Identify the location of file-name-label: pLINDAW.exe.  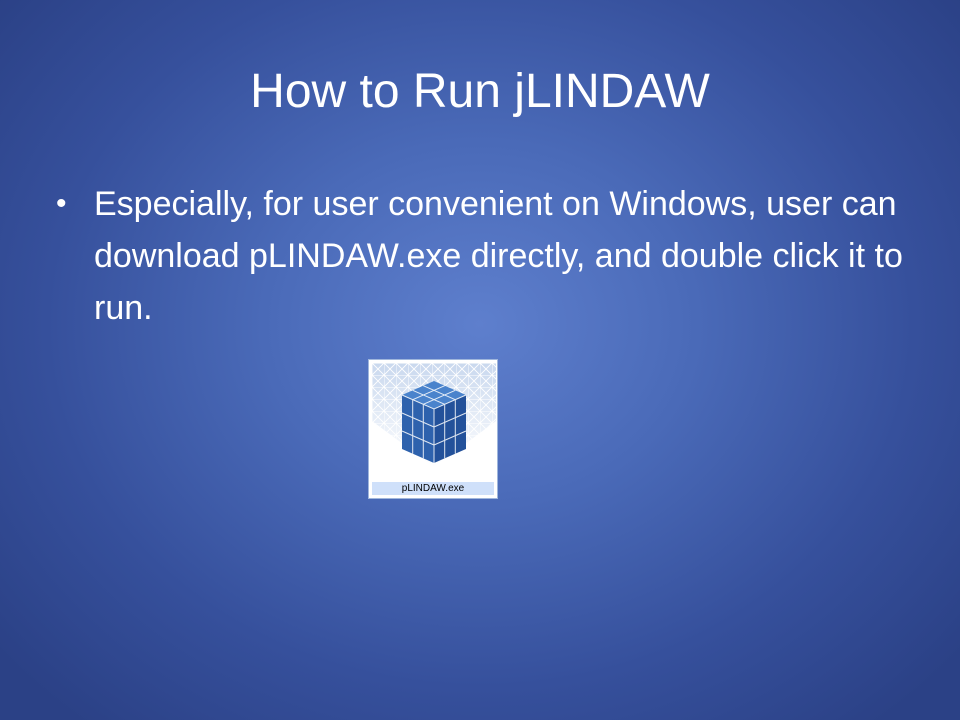
(433, 488).